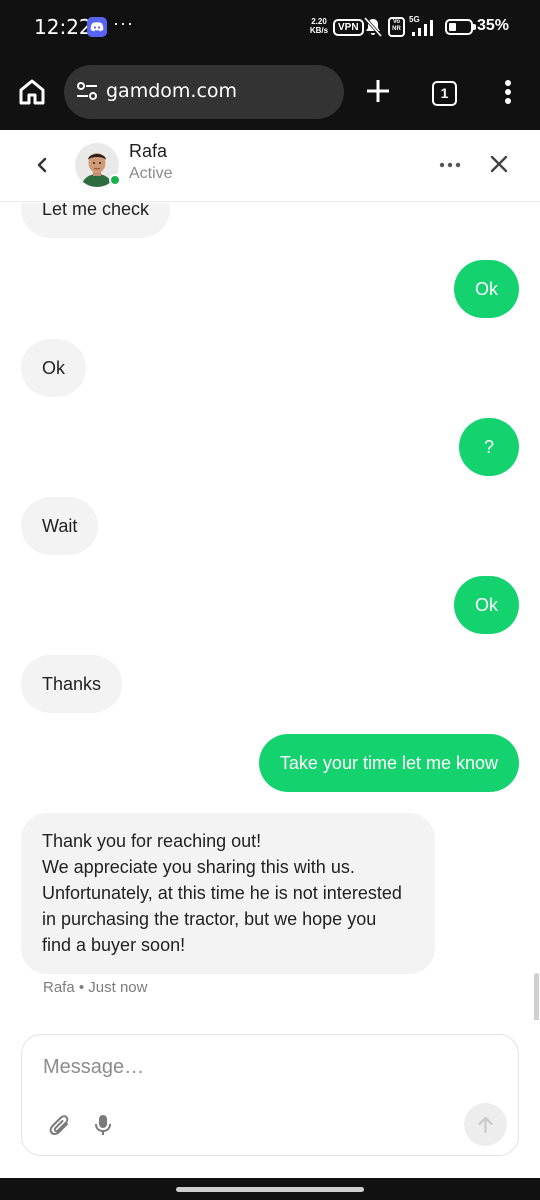  Describe the element at coordinates (97, 27) in the screenshot. I see `discord-notification-icon` at that location.